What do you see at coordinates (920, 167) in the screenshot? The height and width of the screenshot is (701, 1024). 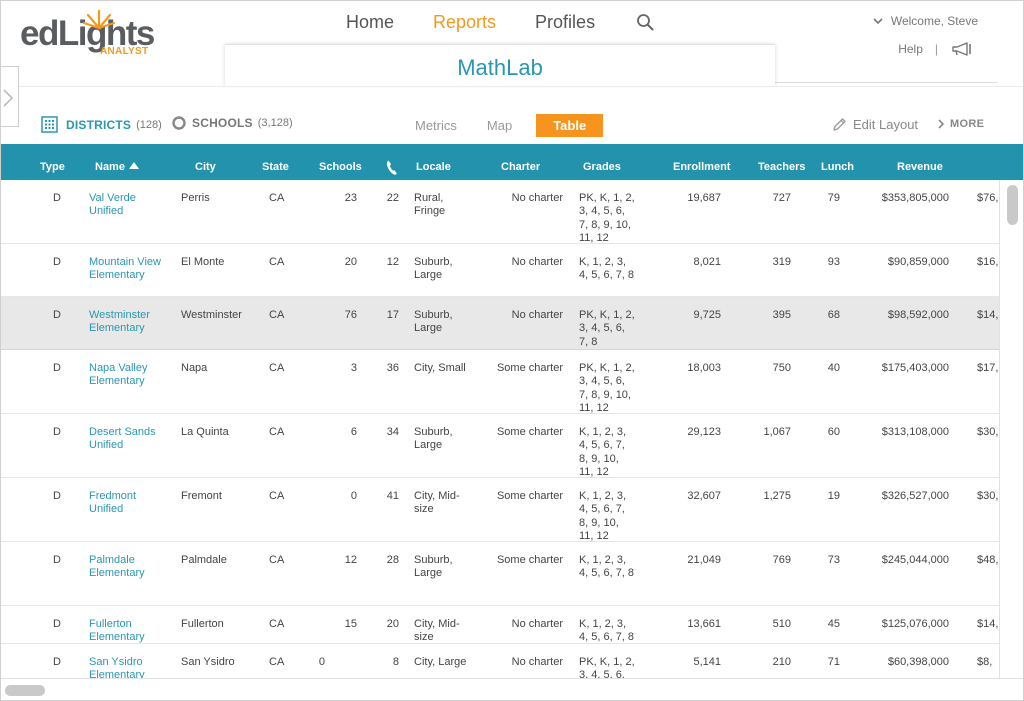 I see `column-header-revenue: Revenue` at bounding box center [920, 167].